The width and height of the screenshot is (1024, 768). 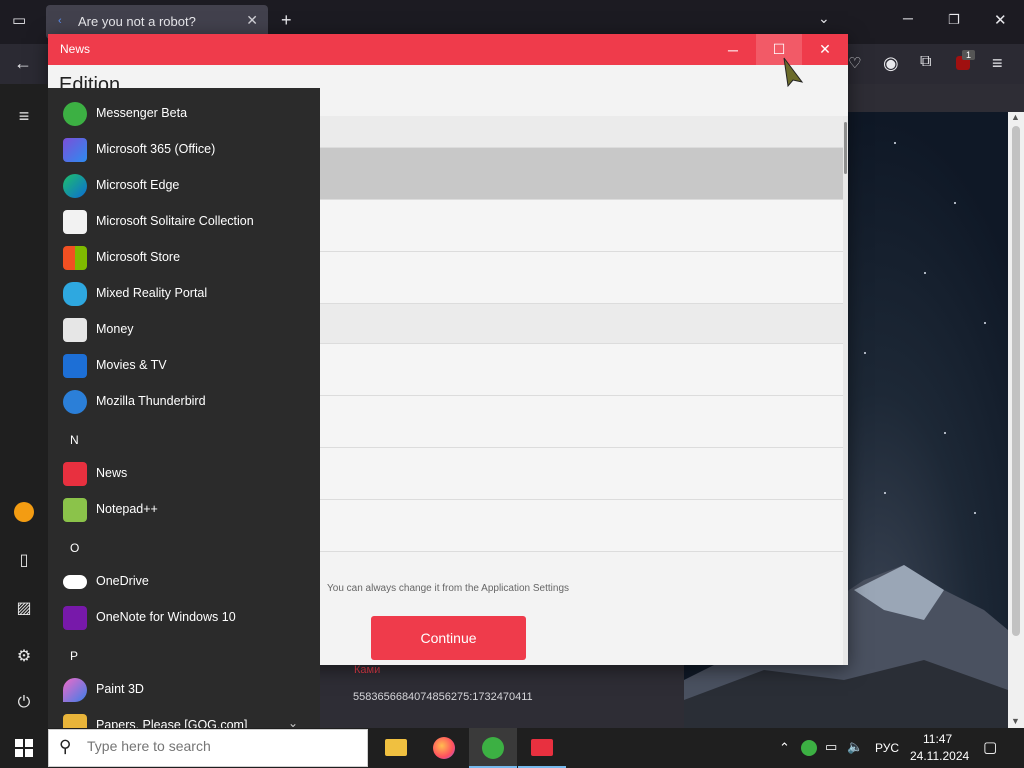 What do you see at coordinates (75, 186) in the screenshot?
I see `edge-icon` at bounding box center [75, 186].